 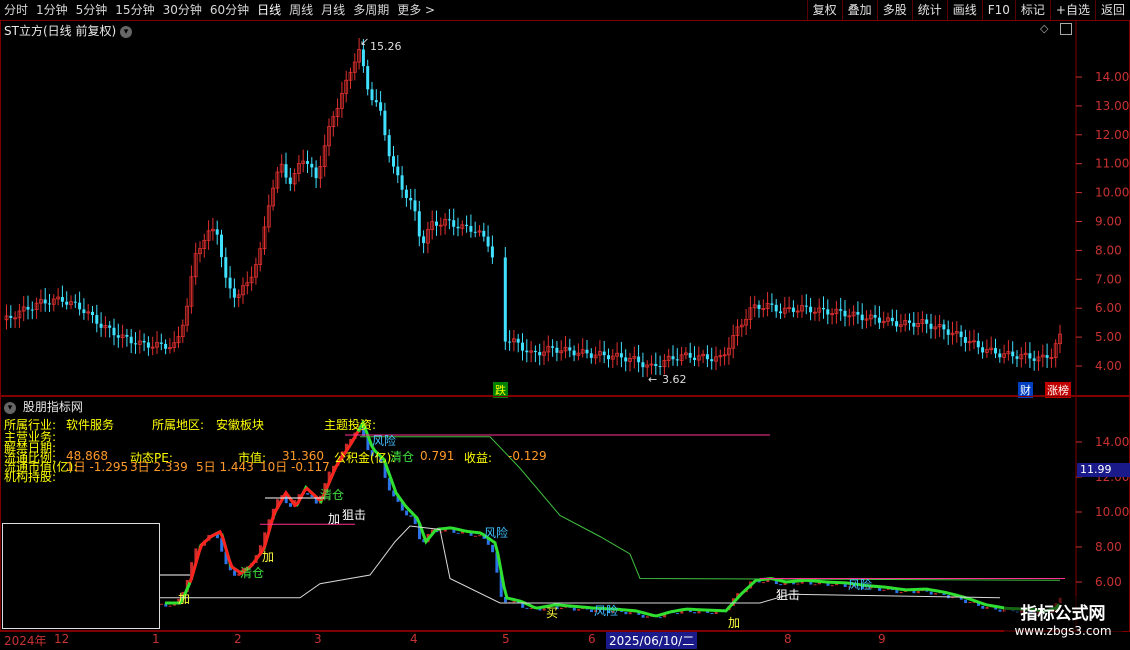 I want to click on annotation-11: 加, so click(x=334, y=519).